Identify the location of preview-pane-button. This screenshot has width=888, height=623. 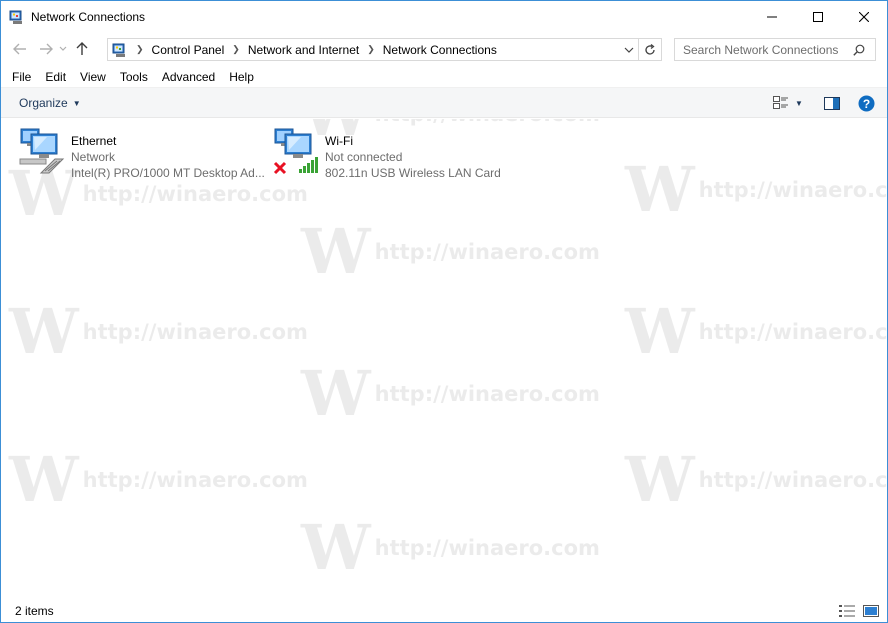
(832, 103).